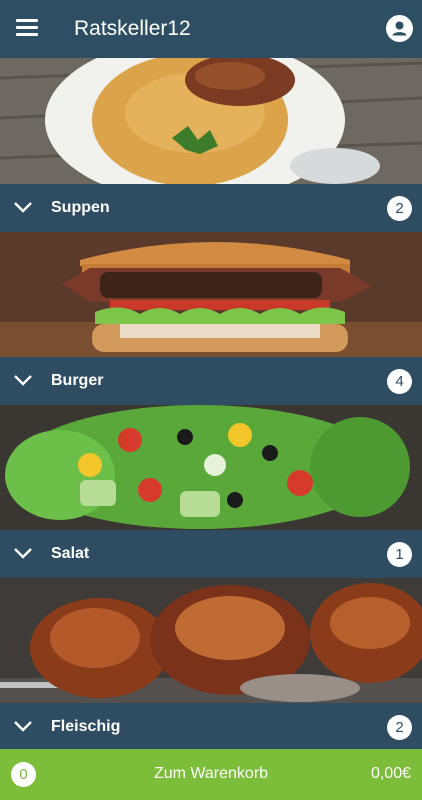  I want to click on category-header: Salat 1, so click(211, 554).